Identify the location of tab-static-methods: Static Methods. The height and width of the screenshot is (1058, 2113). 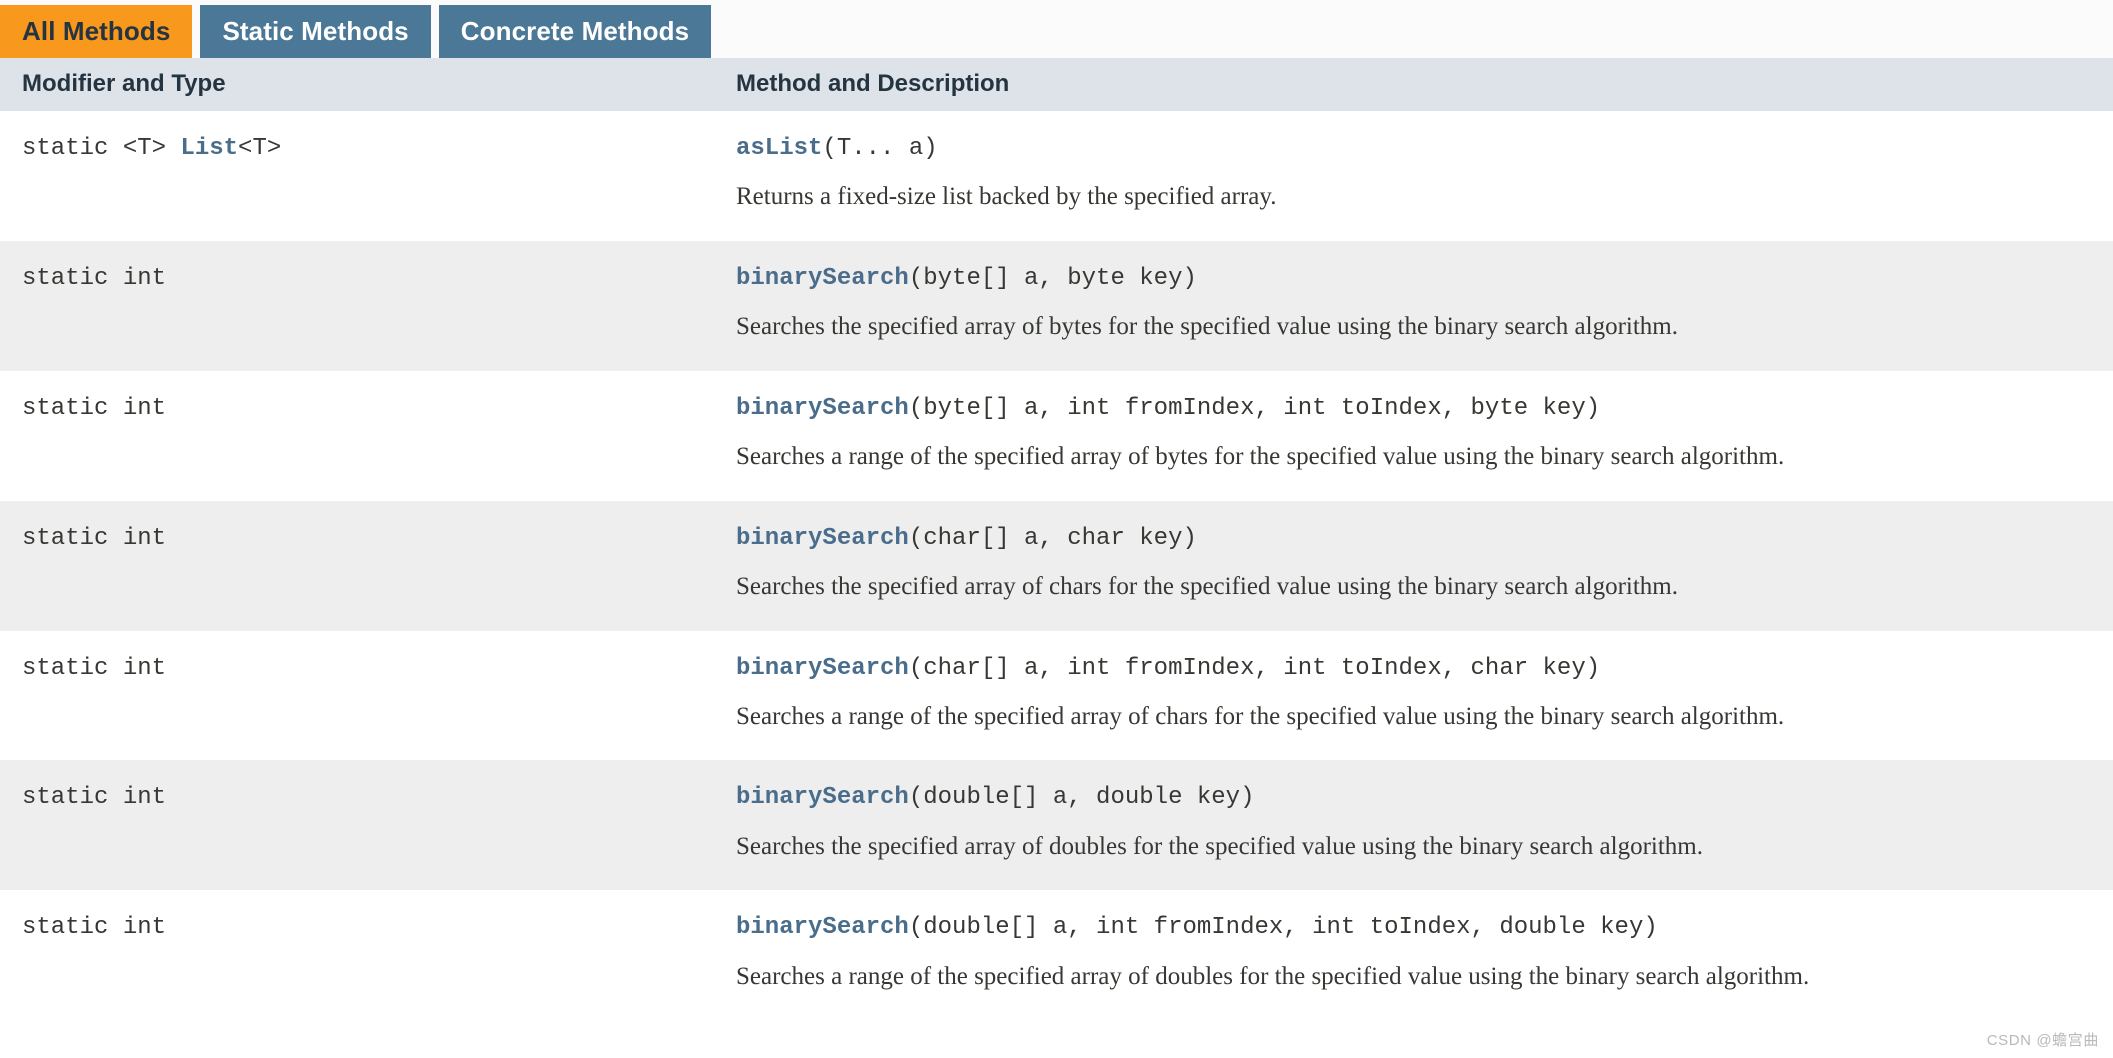
(315, 31).